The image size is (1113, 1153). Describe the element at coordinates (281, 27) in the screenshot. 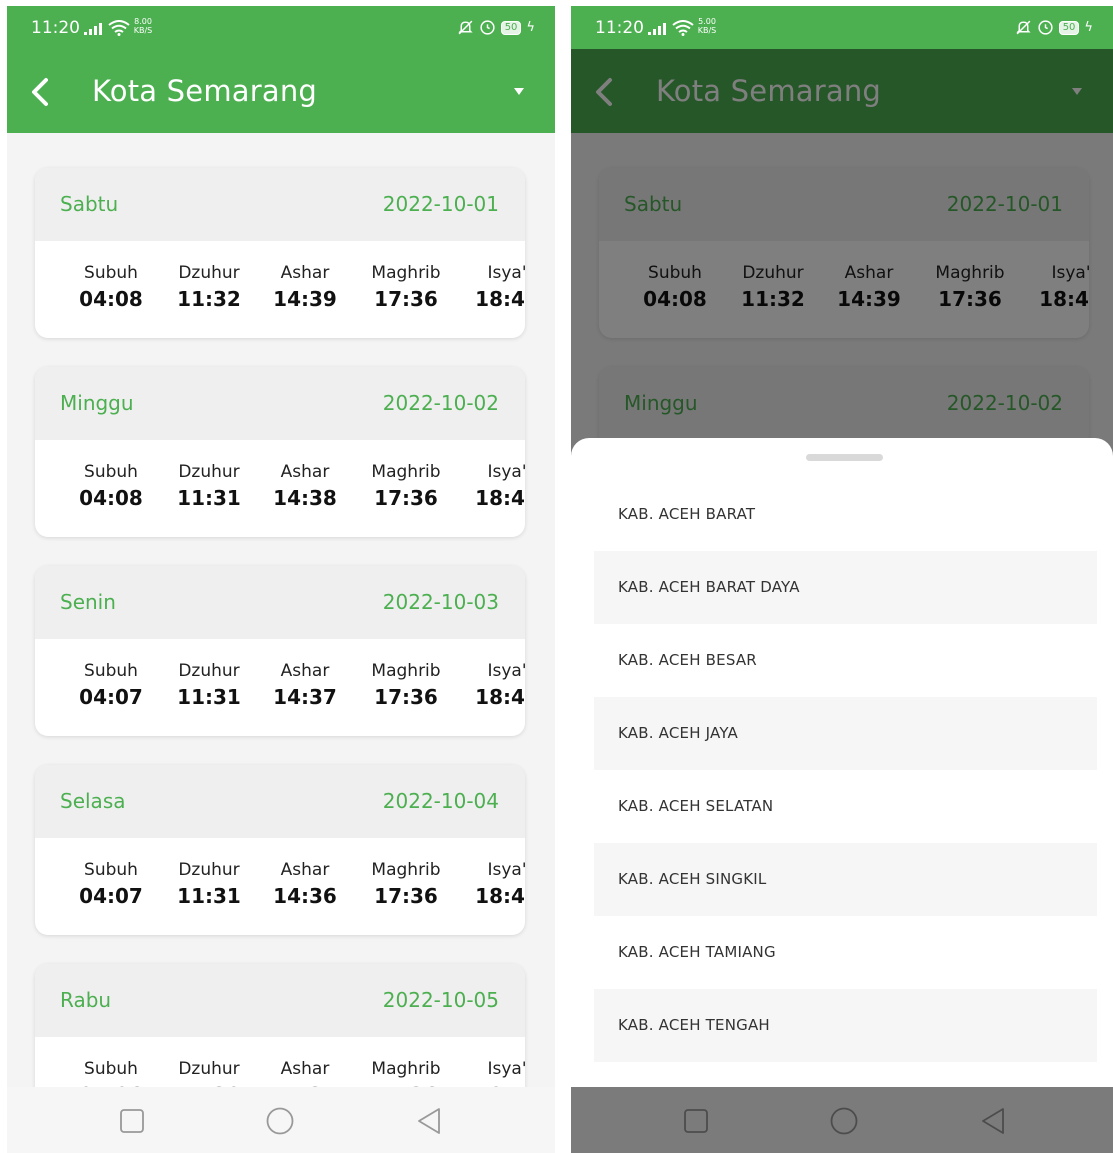

I see `status-bar: 11:20 8.00 KB/S 50 ϟ` at that location.